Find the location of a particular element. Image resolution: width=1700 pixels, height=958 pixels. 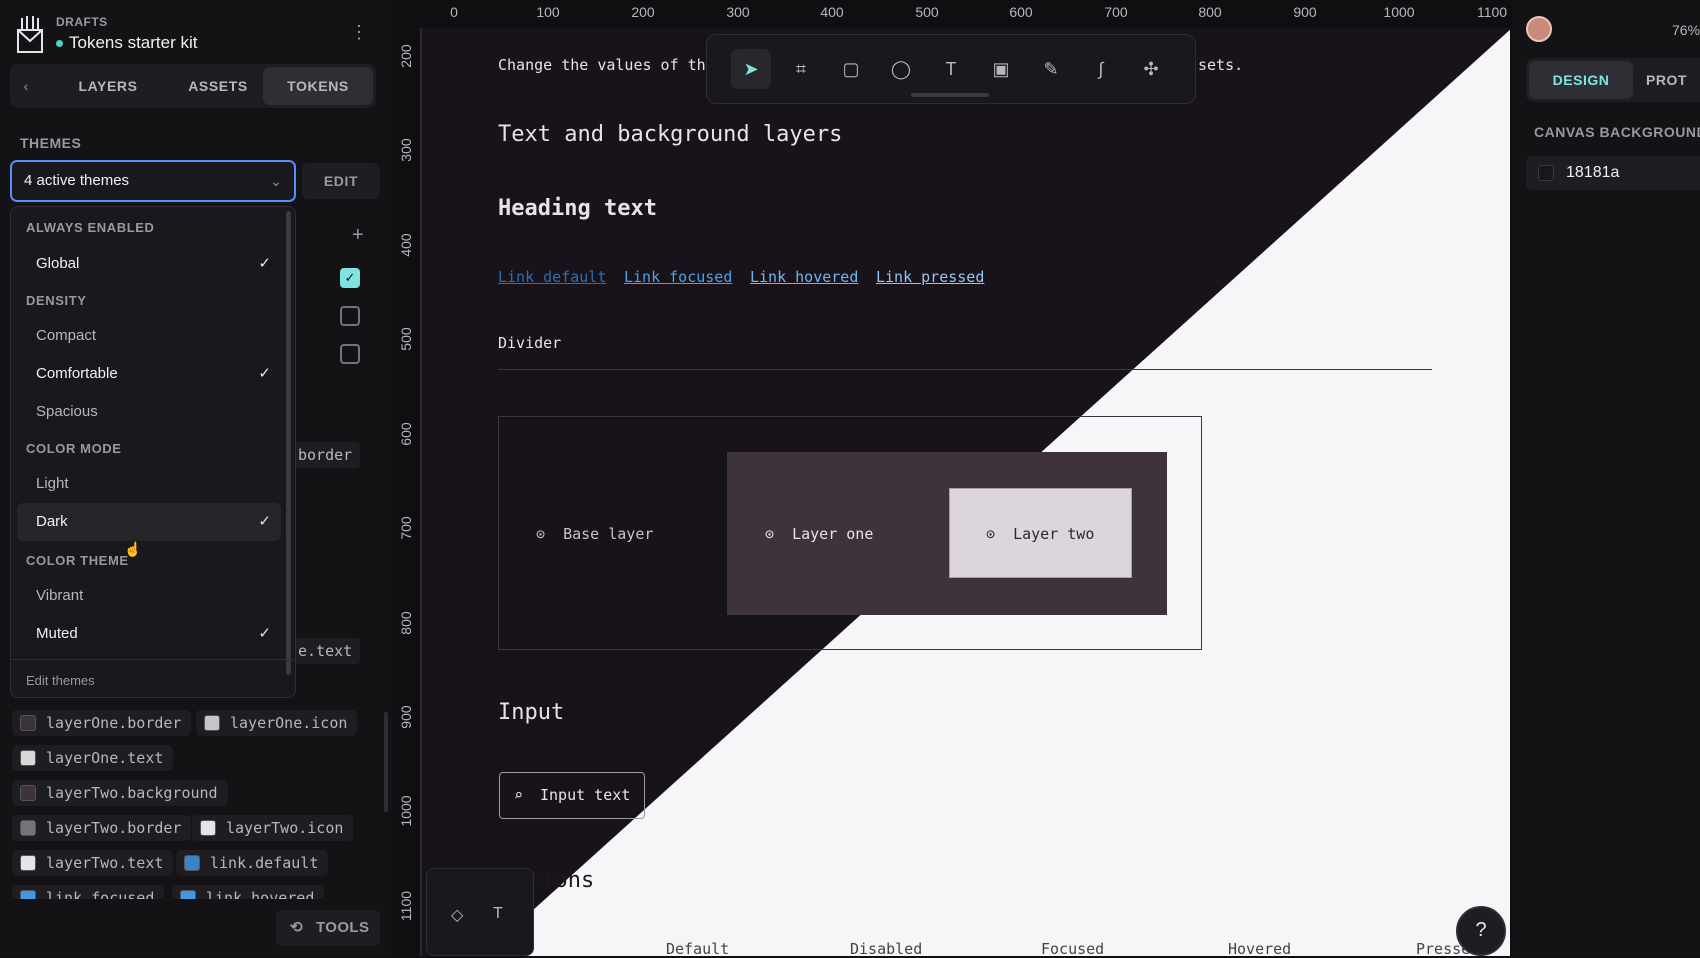

board-icon: ⌗ is located at coordinates (801, 69).